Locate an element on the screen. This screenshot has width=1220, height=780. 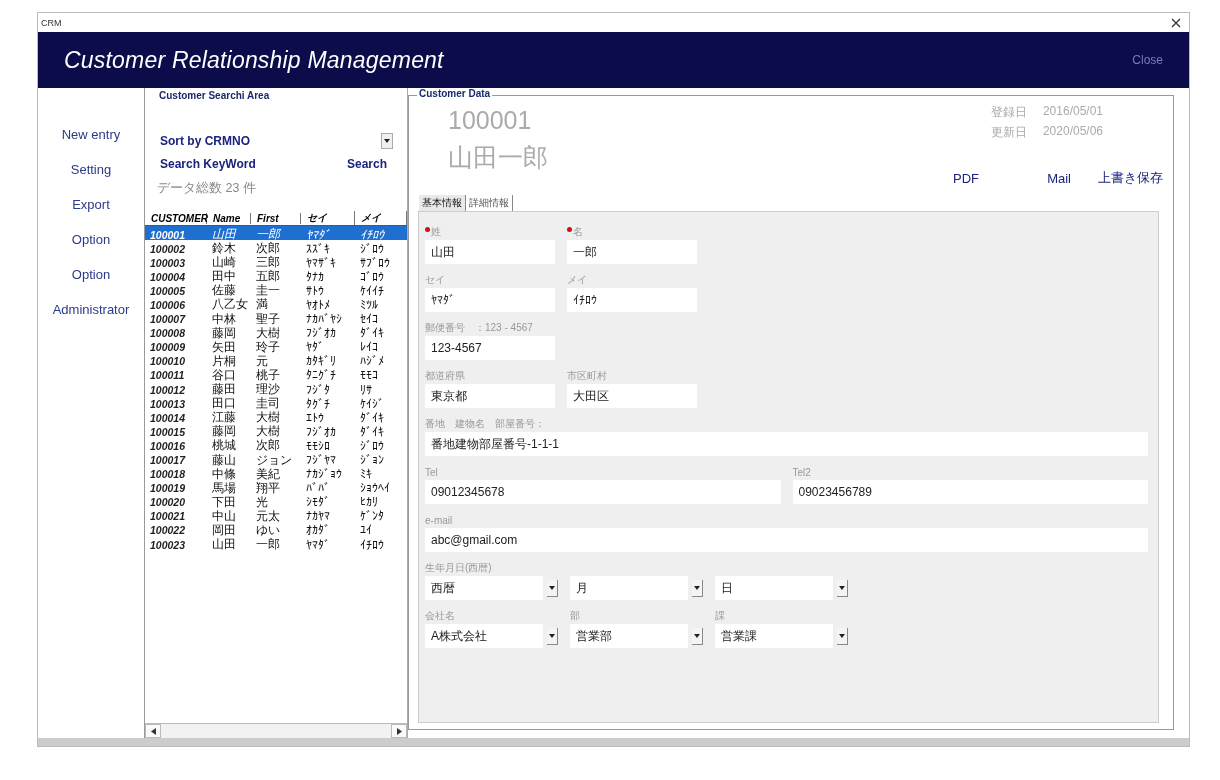
list-row: 100001 山田 一郎 ﾔﾏﾀﾞ ｲﾁﾛｳ is located at coordinates (276, 233).